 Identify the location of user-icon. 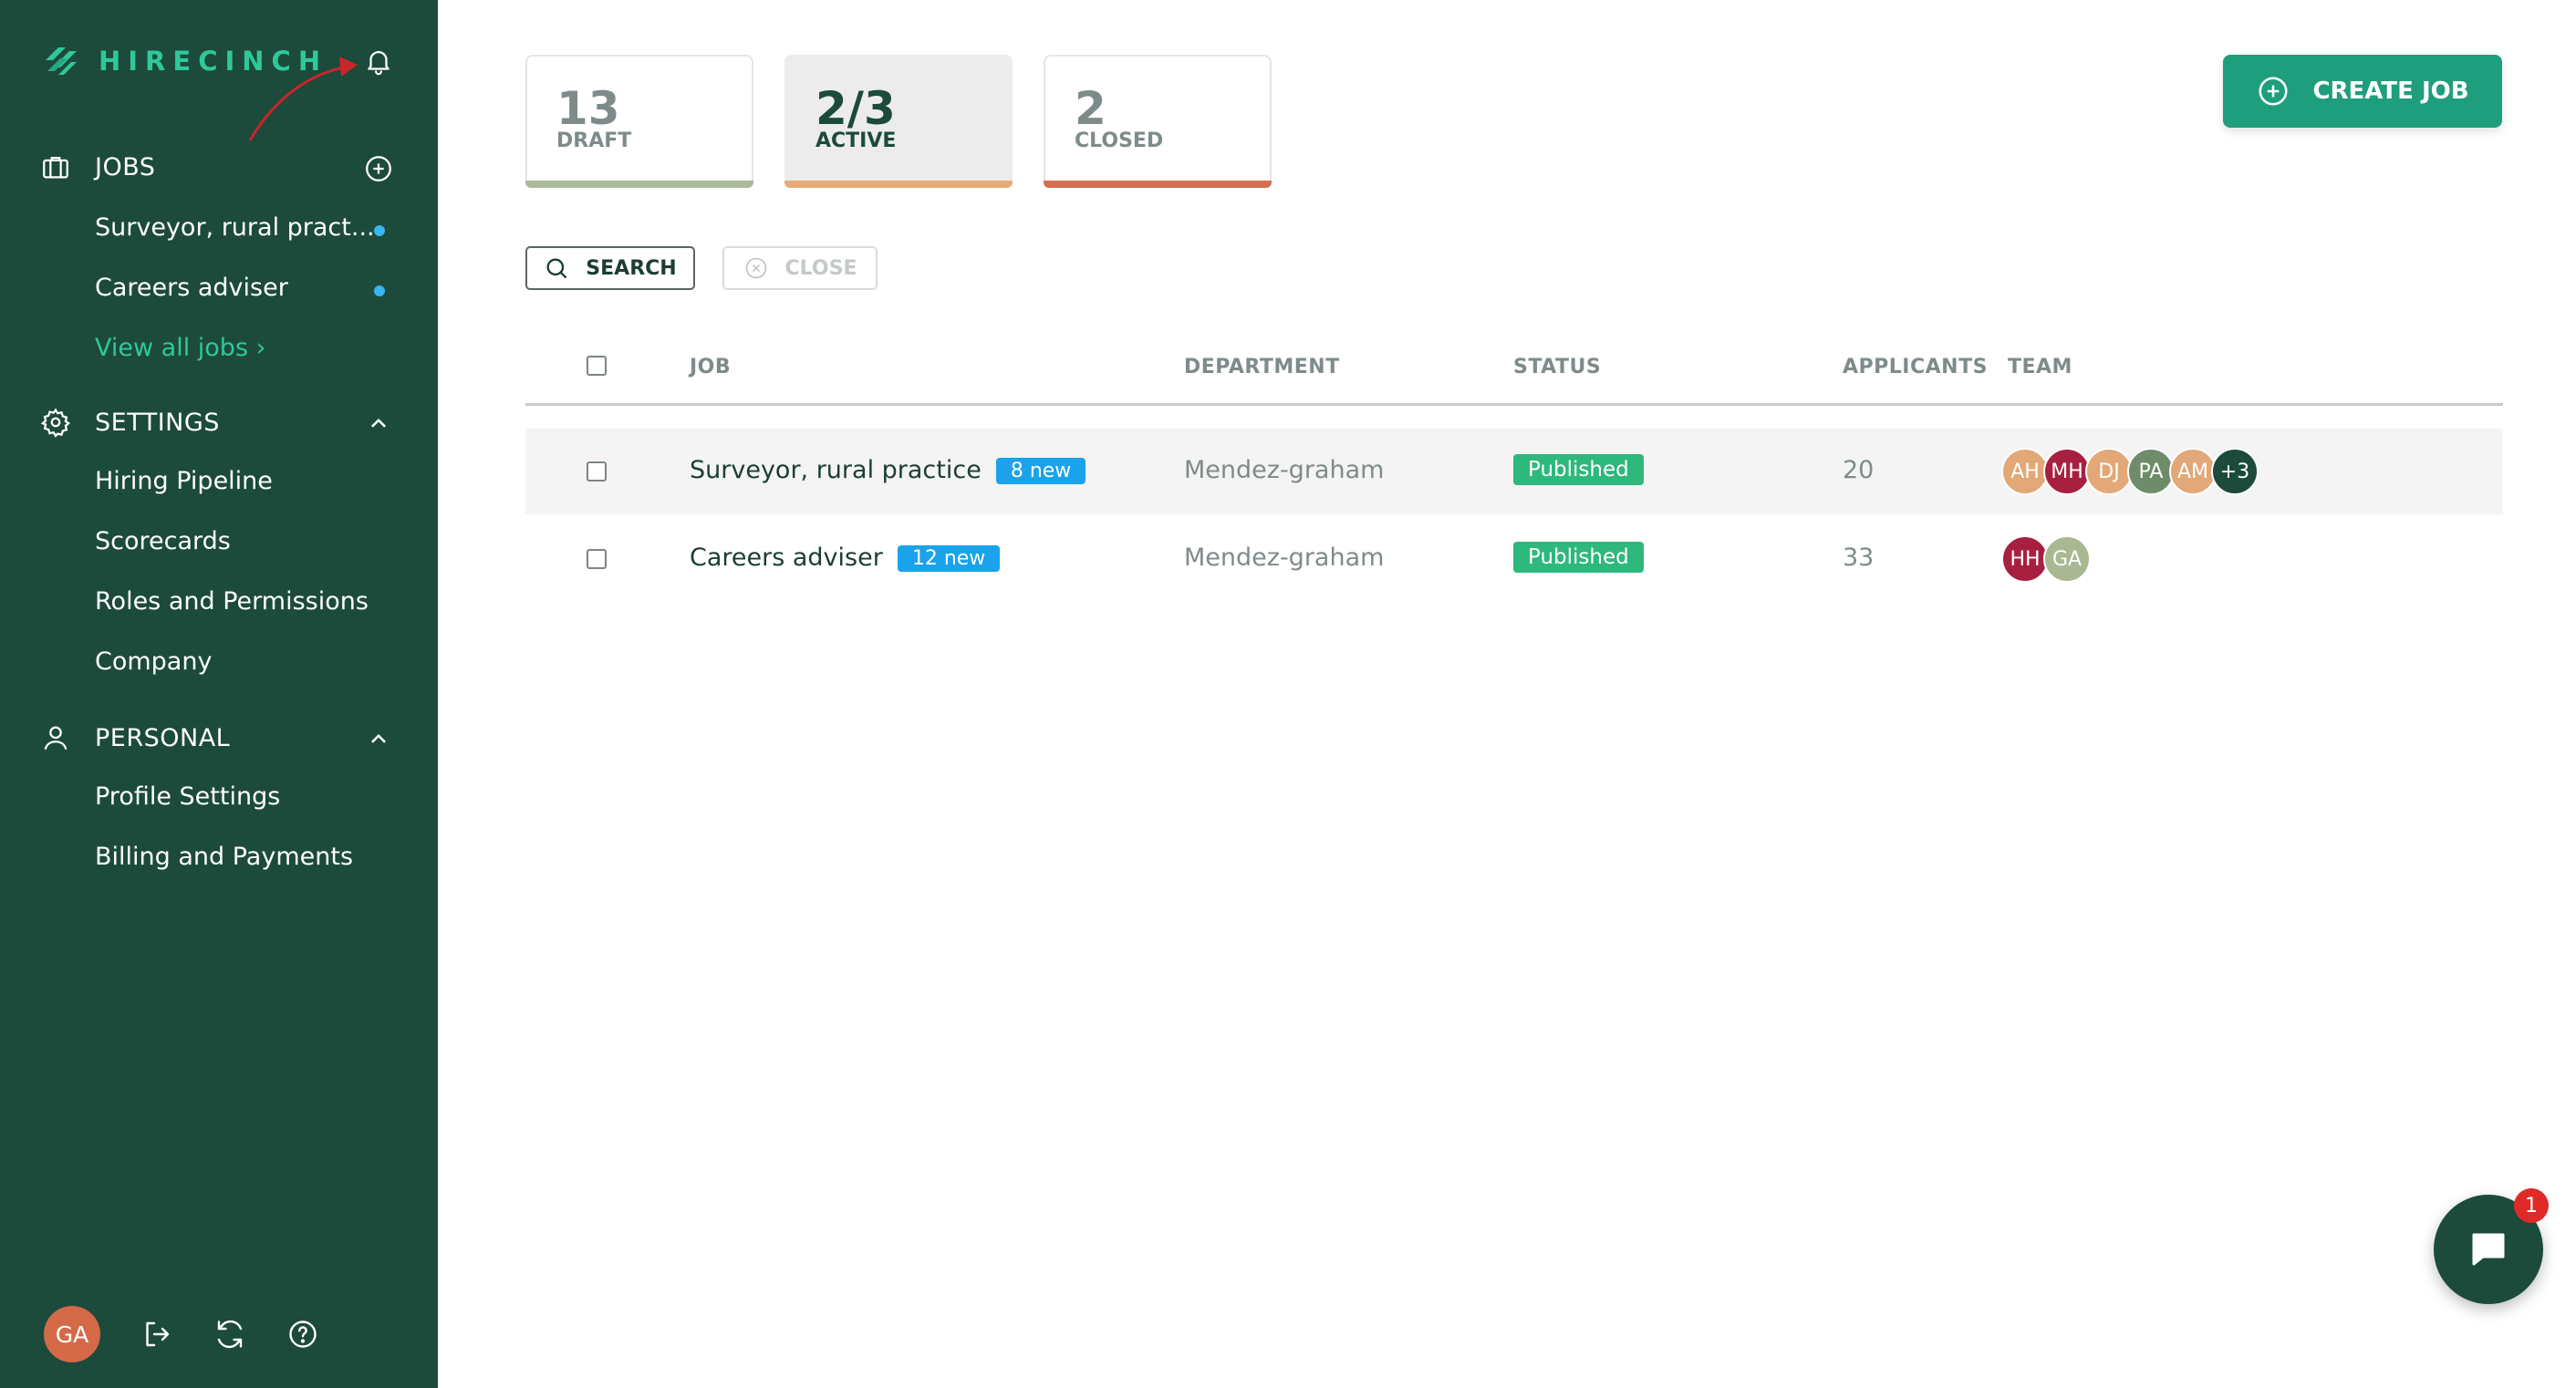
(56, 737).